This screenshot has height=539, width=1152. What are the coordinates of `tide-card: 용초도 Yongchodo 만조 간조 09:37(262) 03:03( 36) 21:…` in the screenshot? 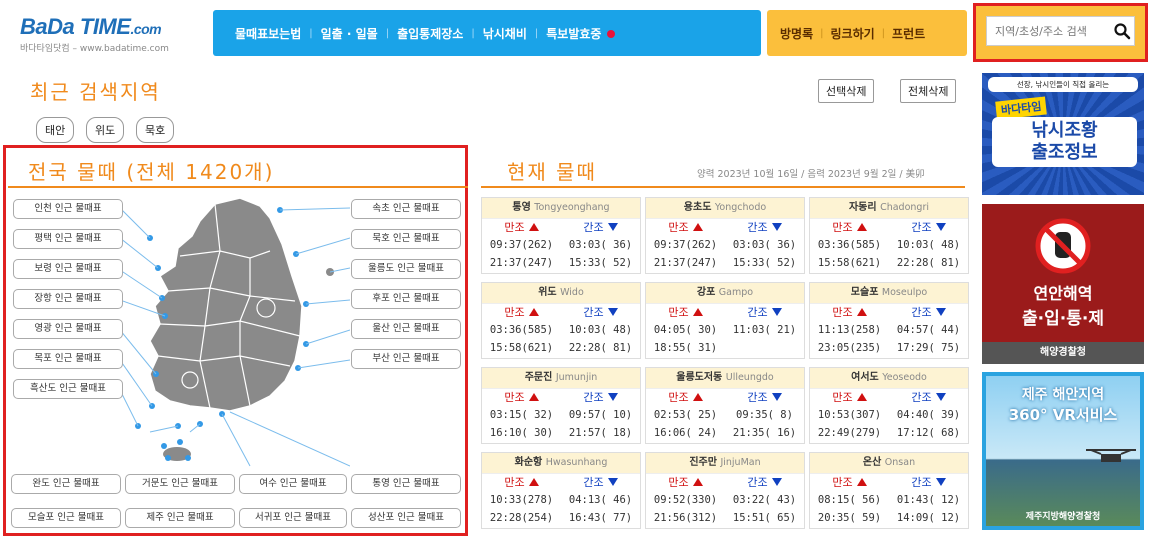 It's located at (725, 235).